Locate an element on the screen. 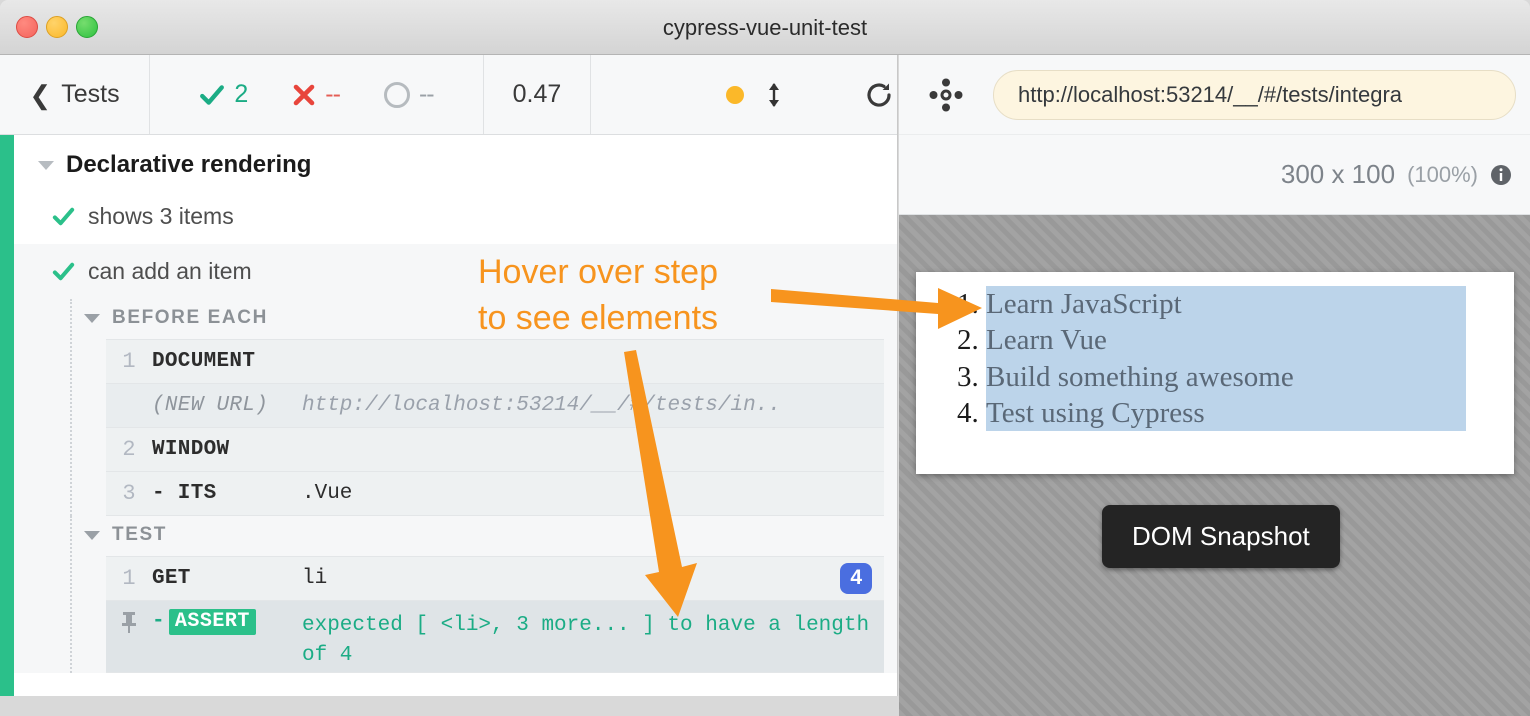 This screenshot has width=1530, height=716. command-name: - ITS is located at coordinates (184, 493).